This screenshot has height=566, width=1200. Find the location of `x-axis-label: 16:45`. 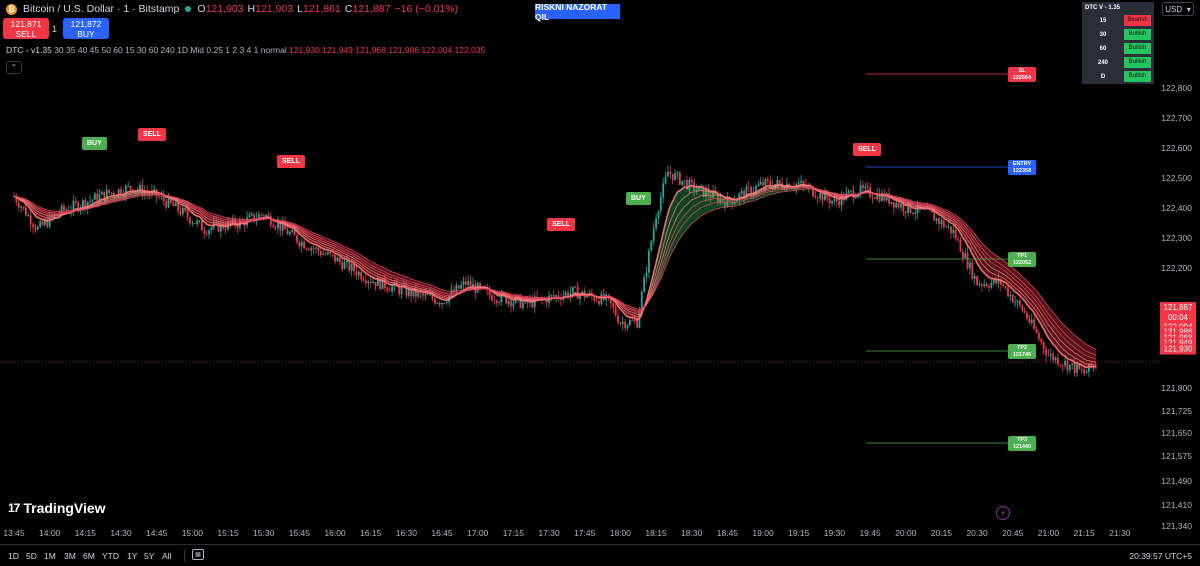

x-axis-label: 16:45 is located at coordinates (442, 533).